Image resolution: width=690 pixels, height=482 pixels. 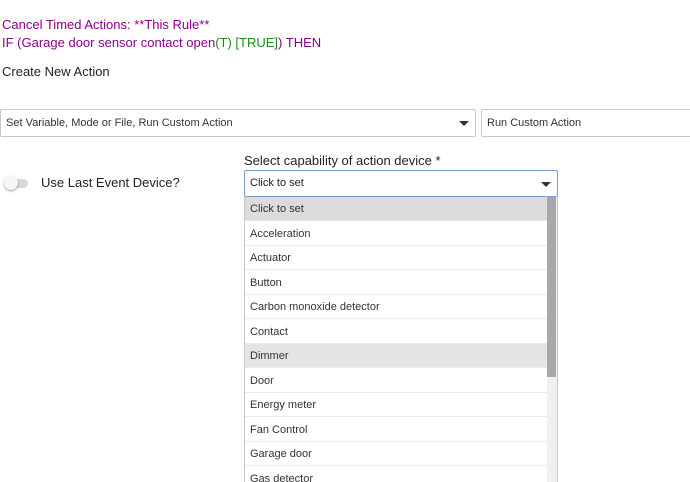 What do you see at coordinates (585, 123) in the screenshot?
I see `custom-action-select: Run Custom Action` at bounding box center [585, 123].